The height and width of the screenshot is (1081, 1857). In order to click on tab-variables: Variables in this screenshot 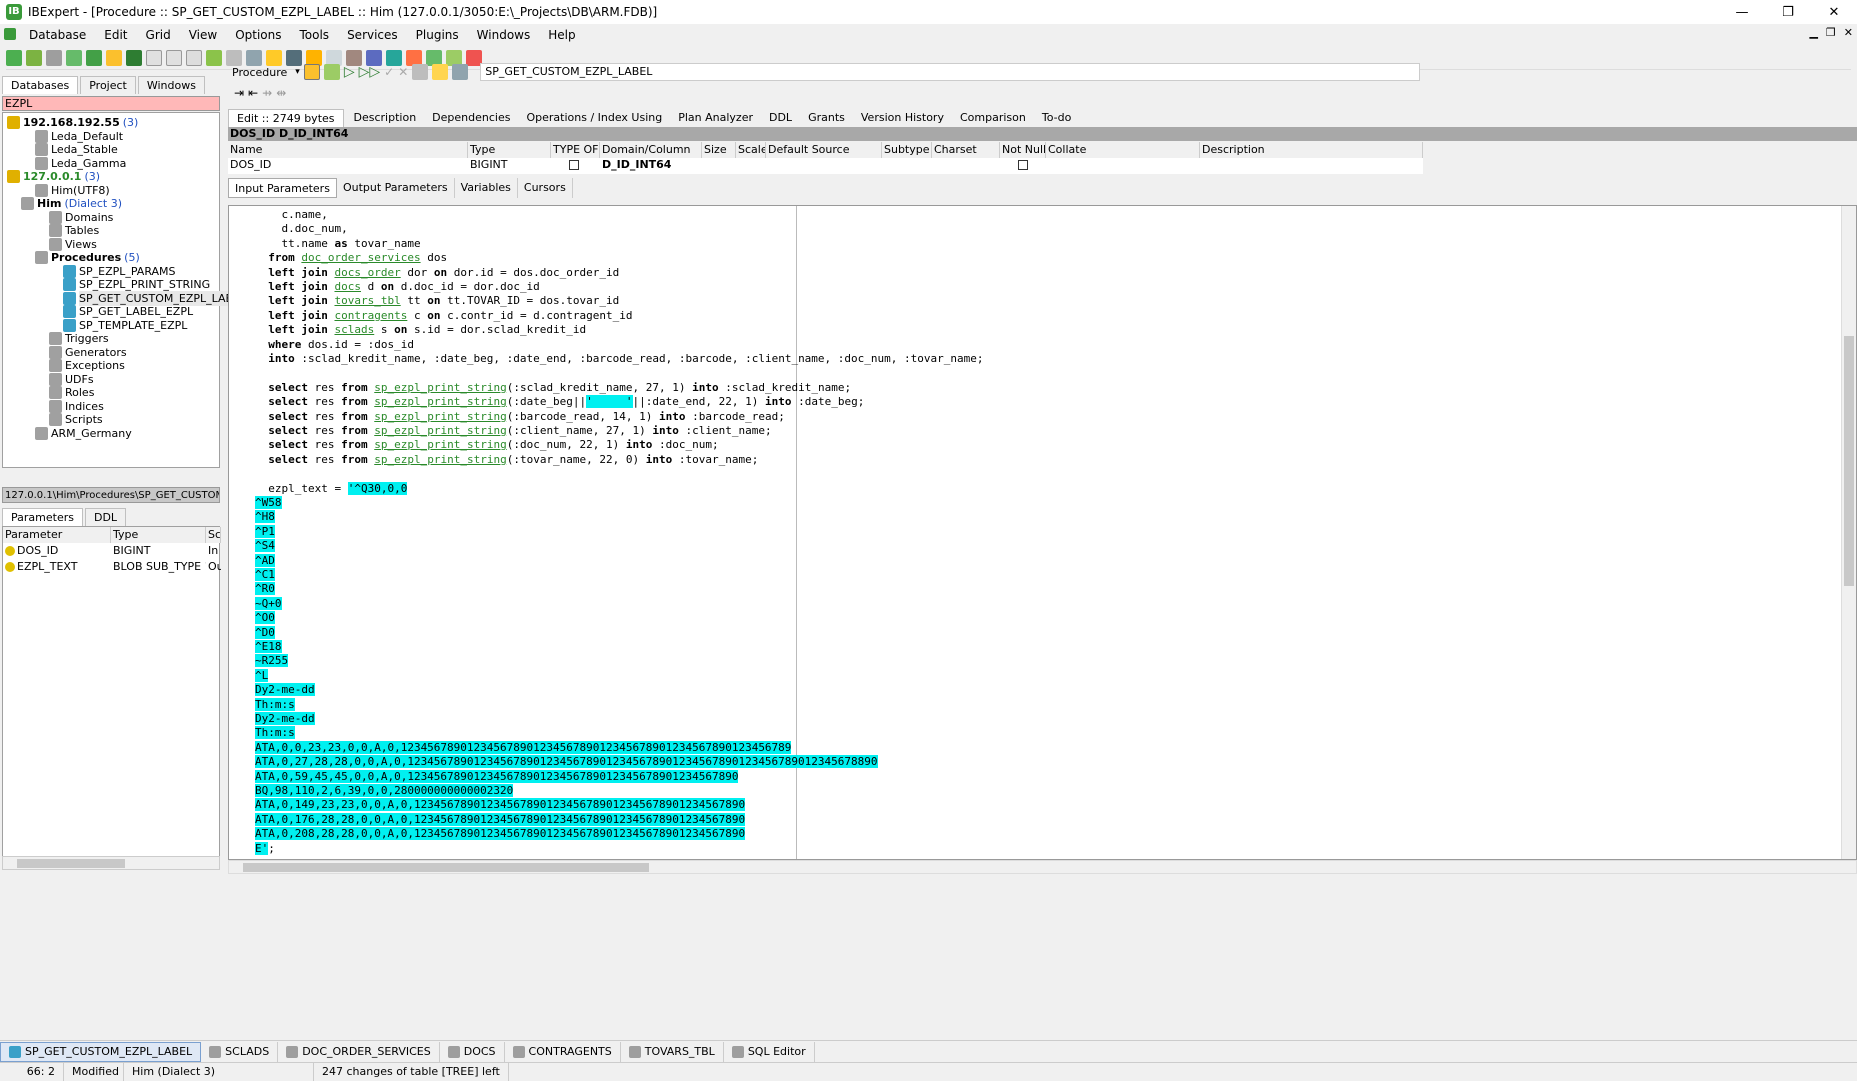, I will do `click(486, 188)`.